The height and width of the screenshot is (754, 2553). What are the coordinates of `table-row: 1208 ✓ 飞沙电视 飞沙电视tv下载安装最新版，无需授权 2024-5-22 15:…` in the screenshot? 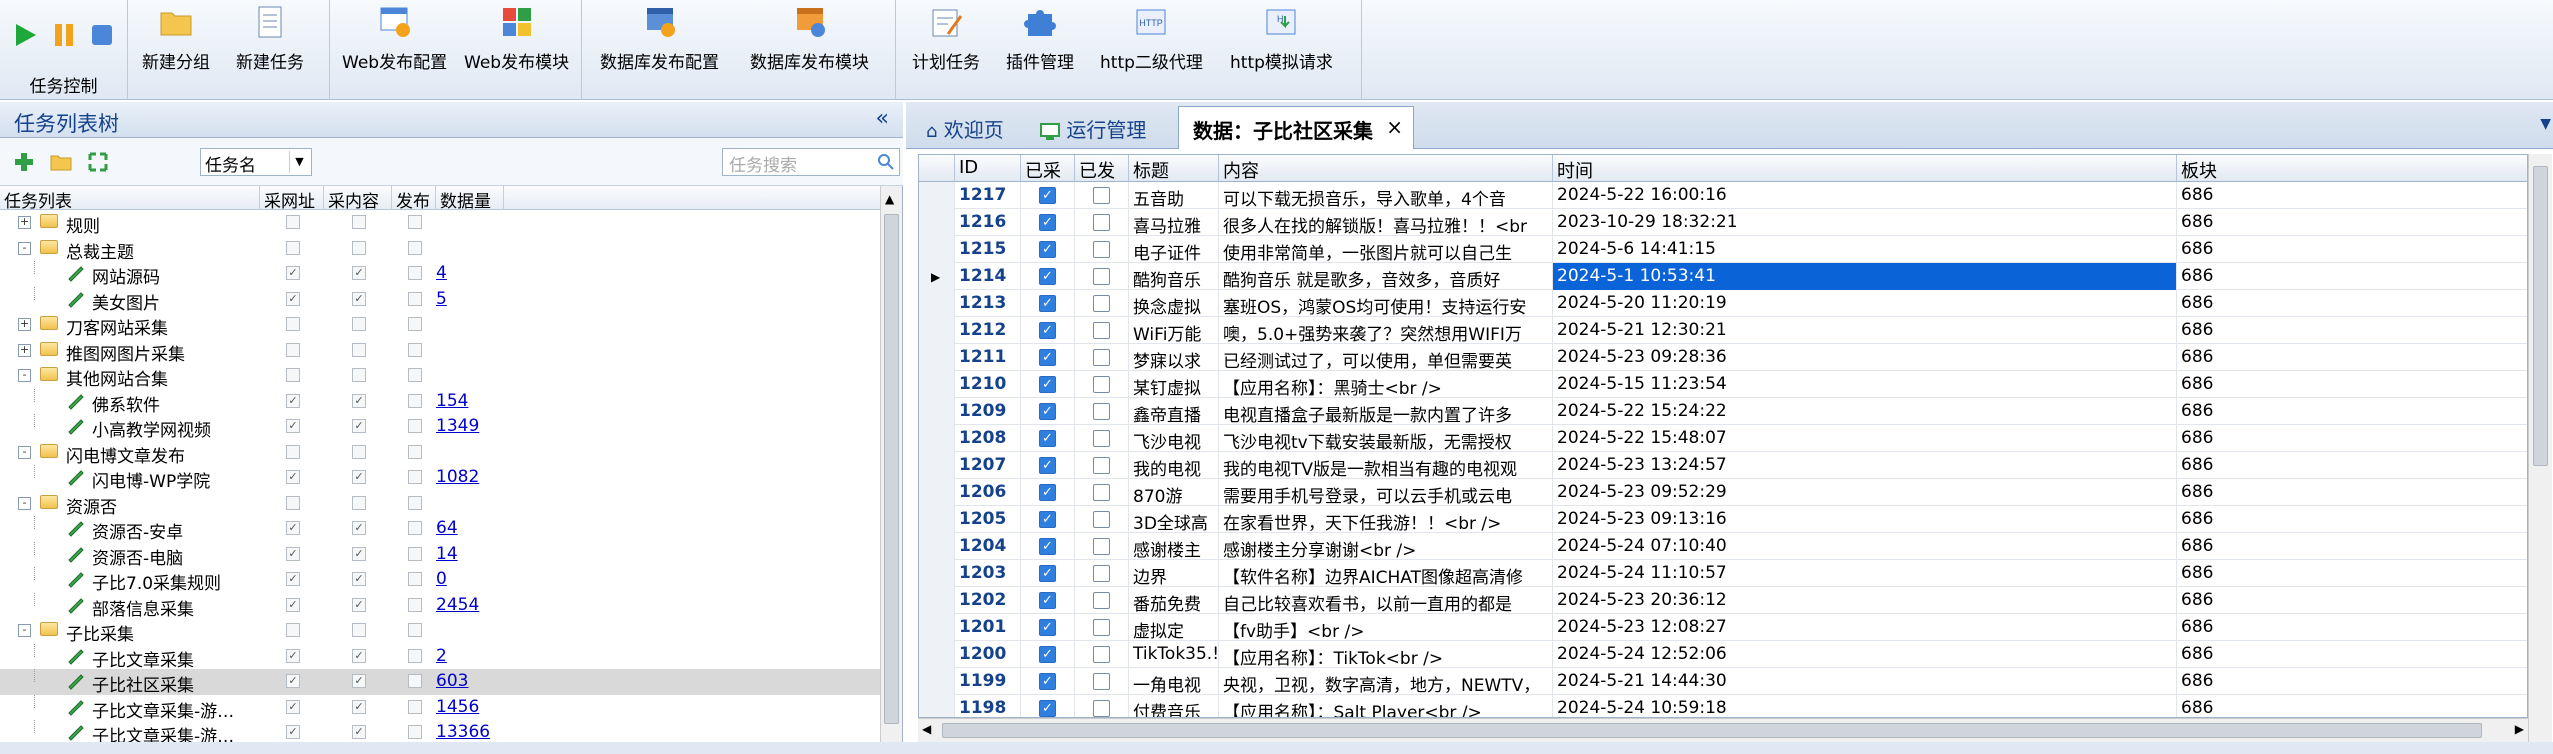 It's located at (1723, 438).